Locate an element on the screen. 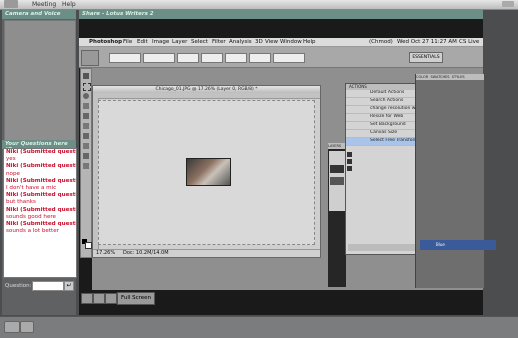 The image size is (518, 338). question-area: Question: ↵ is located at coordinates (39, 296).